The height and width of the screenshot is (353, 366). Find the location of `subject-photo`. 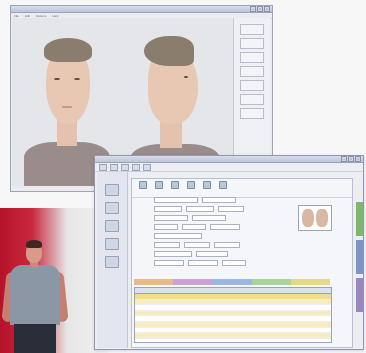

subject-photo is located at coordinates (54, 280).